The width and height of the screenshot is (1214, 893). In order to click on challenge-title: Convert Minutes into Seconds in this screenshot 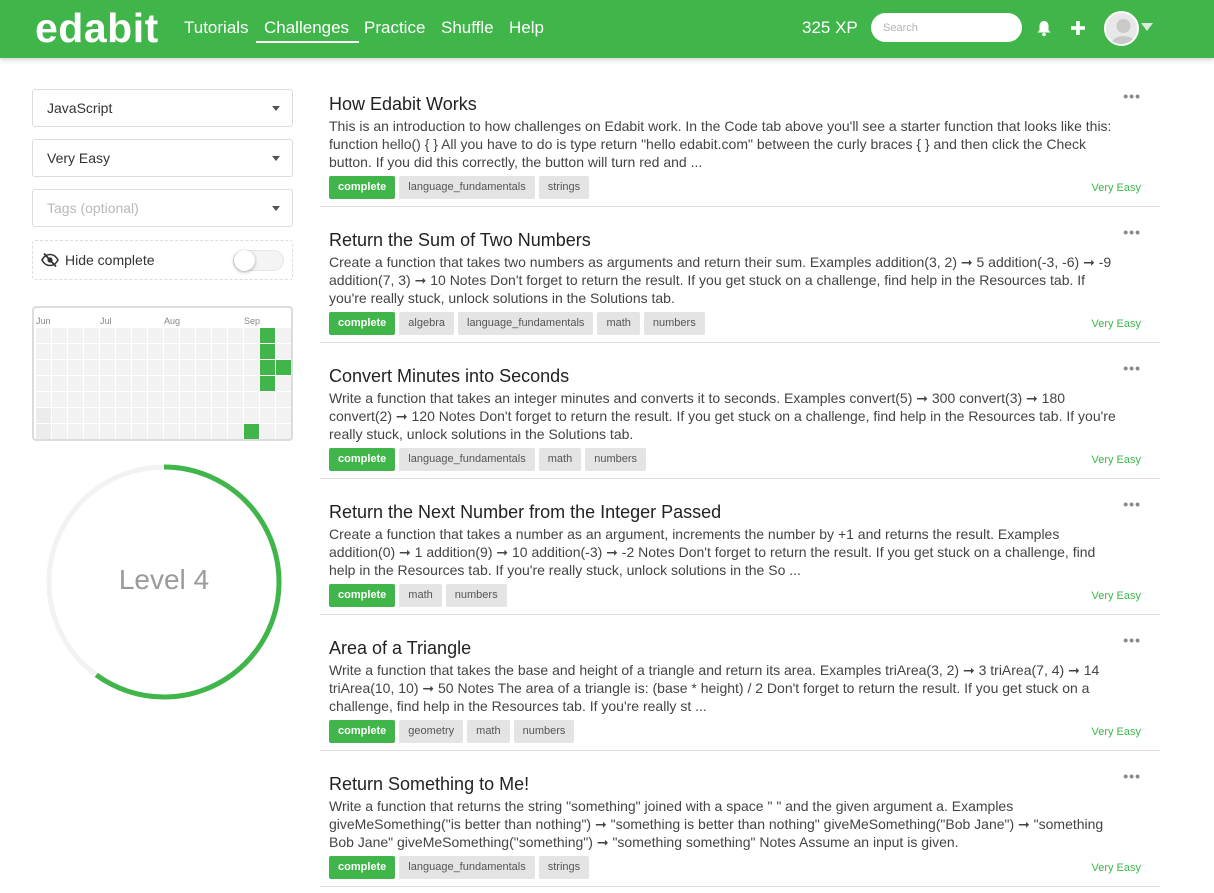, I will do `click(449, 376)`.